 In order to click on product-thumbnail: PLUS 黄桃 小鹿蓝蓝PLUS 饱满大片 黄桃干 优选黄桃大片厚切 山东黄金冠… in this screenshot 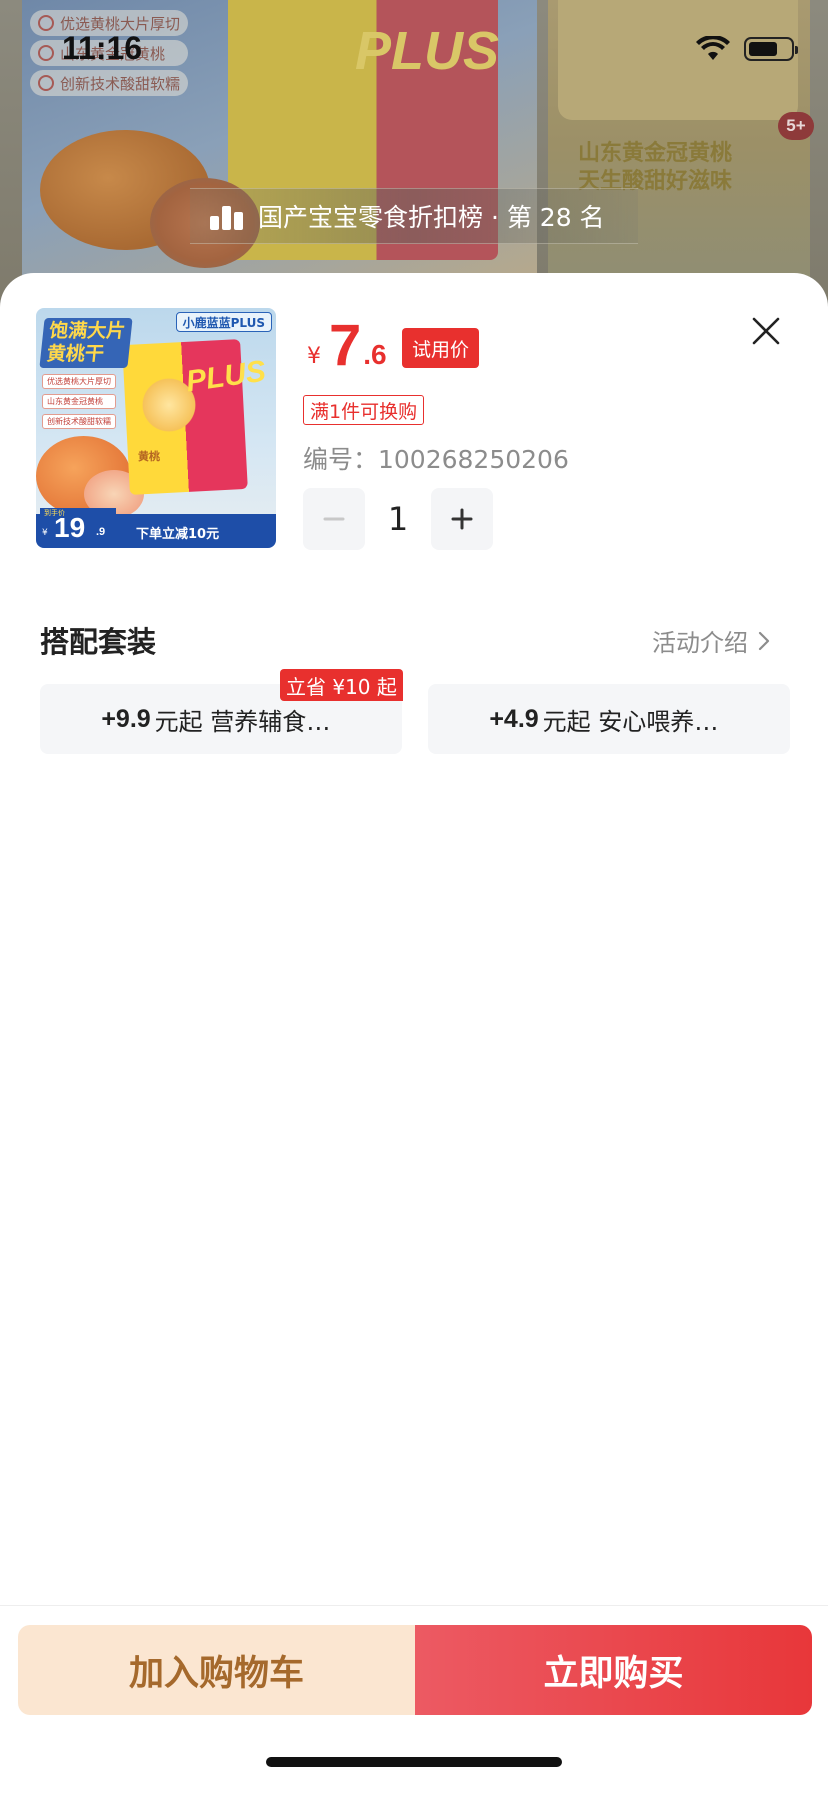, I will do `click(156, 428)`.